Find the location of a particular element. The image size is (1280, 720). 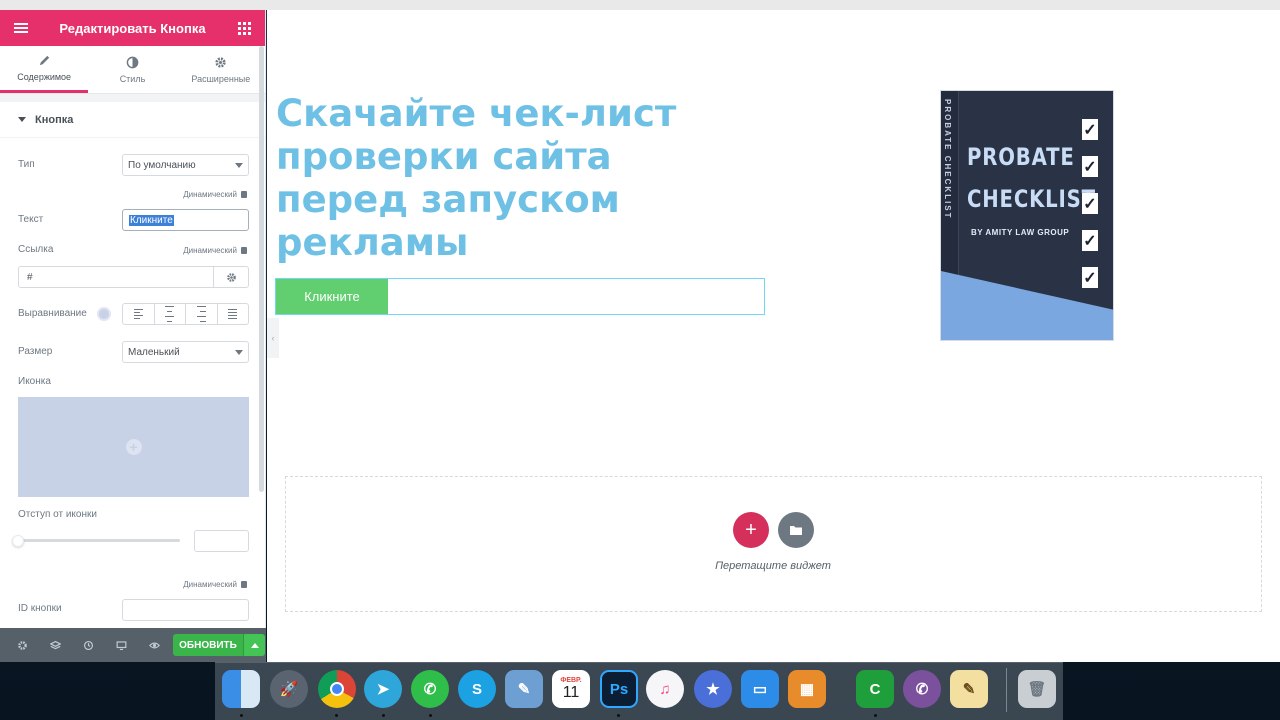

button-id-input is located at coordinates (185, 610).